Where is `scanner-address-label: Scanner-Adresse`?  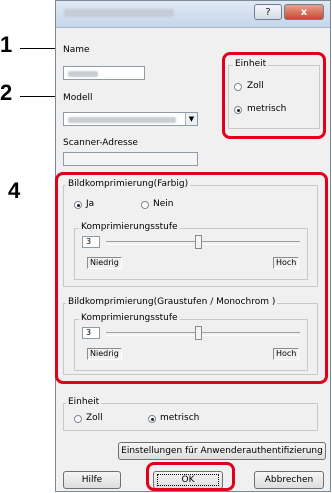 scanner-address-label: Scanner-Adresse is located at coordinates (100, 143).